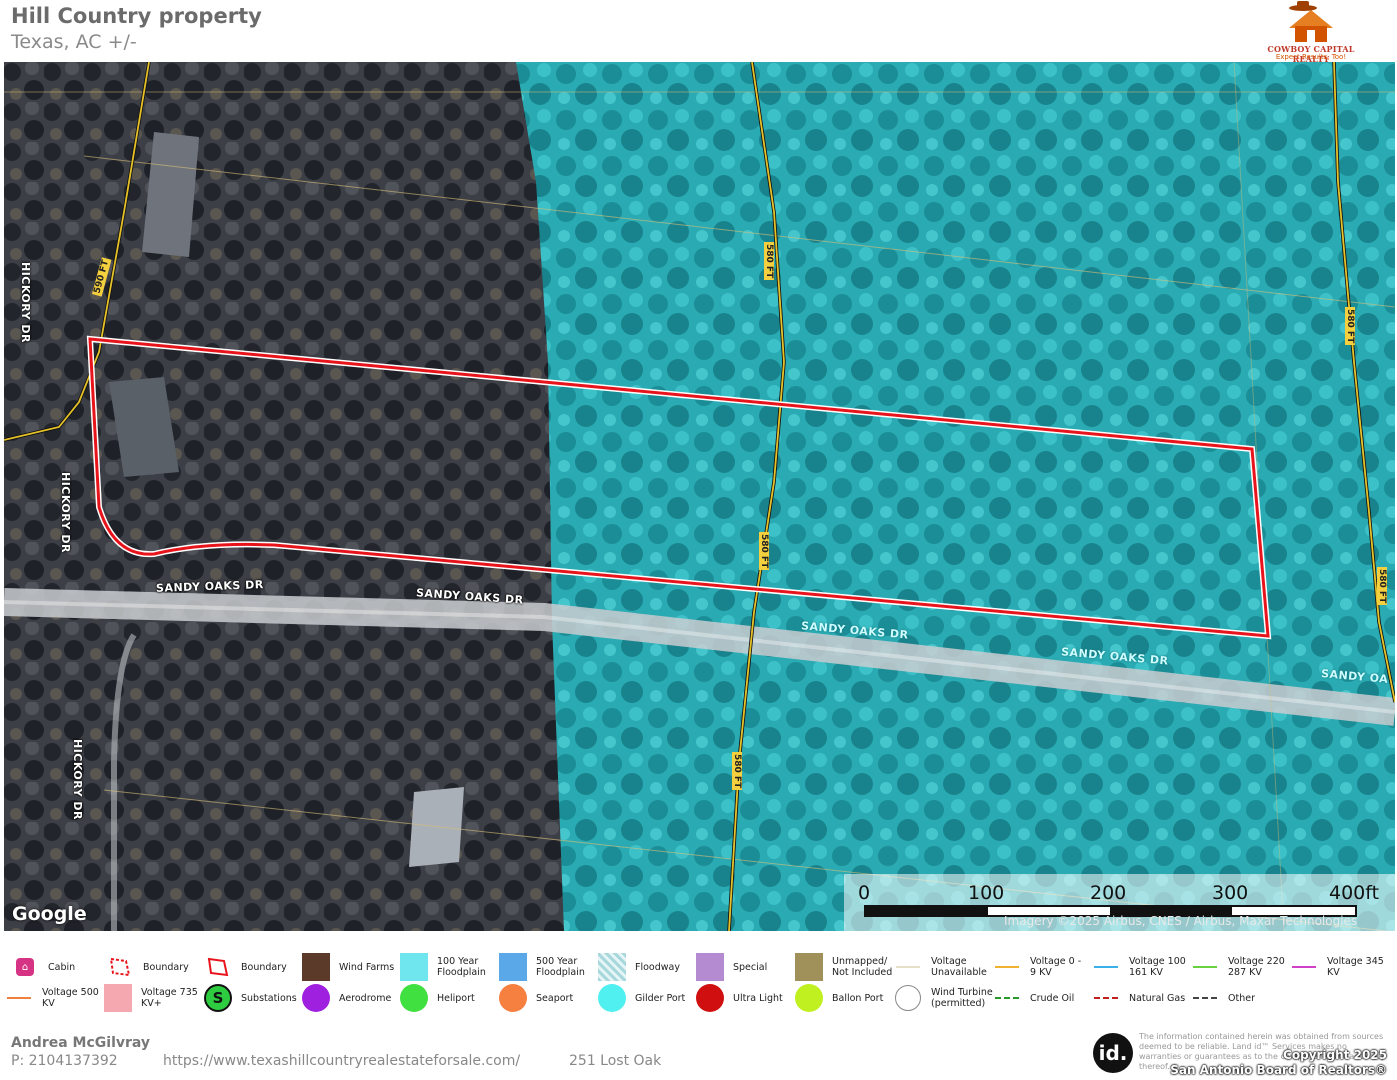 The height and width of the screenshot is (1080, 1397). I want to click on boundary-icon, so click(218, 967).